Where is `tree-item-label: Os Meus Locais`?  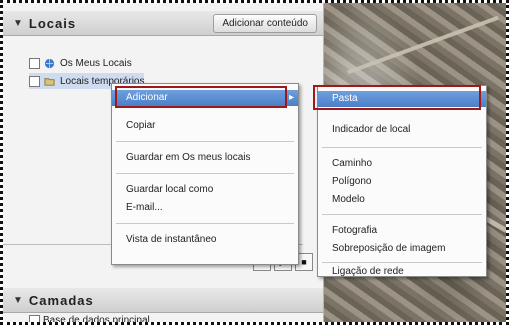 tree-item-label: Os Meus Locais is located at coordinates (96, 63).